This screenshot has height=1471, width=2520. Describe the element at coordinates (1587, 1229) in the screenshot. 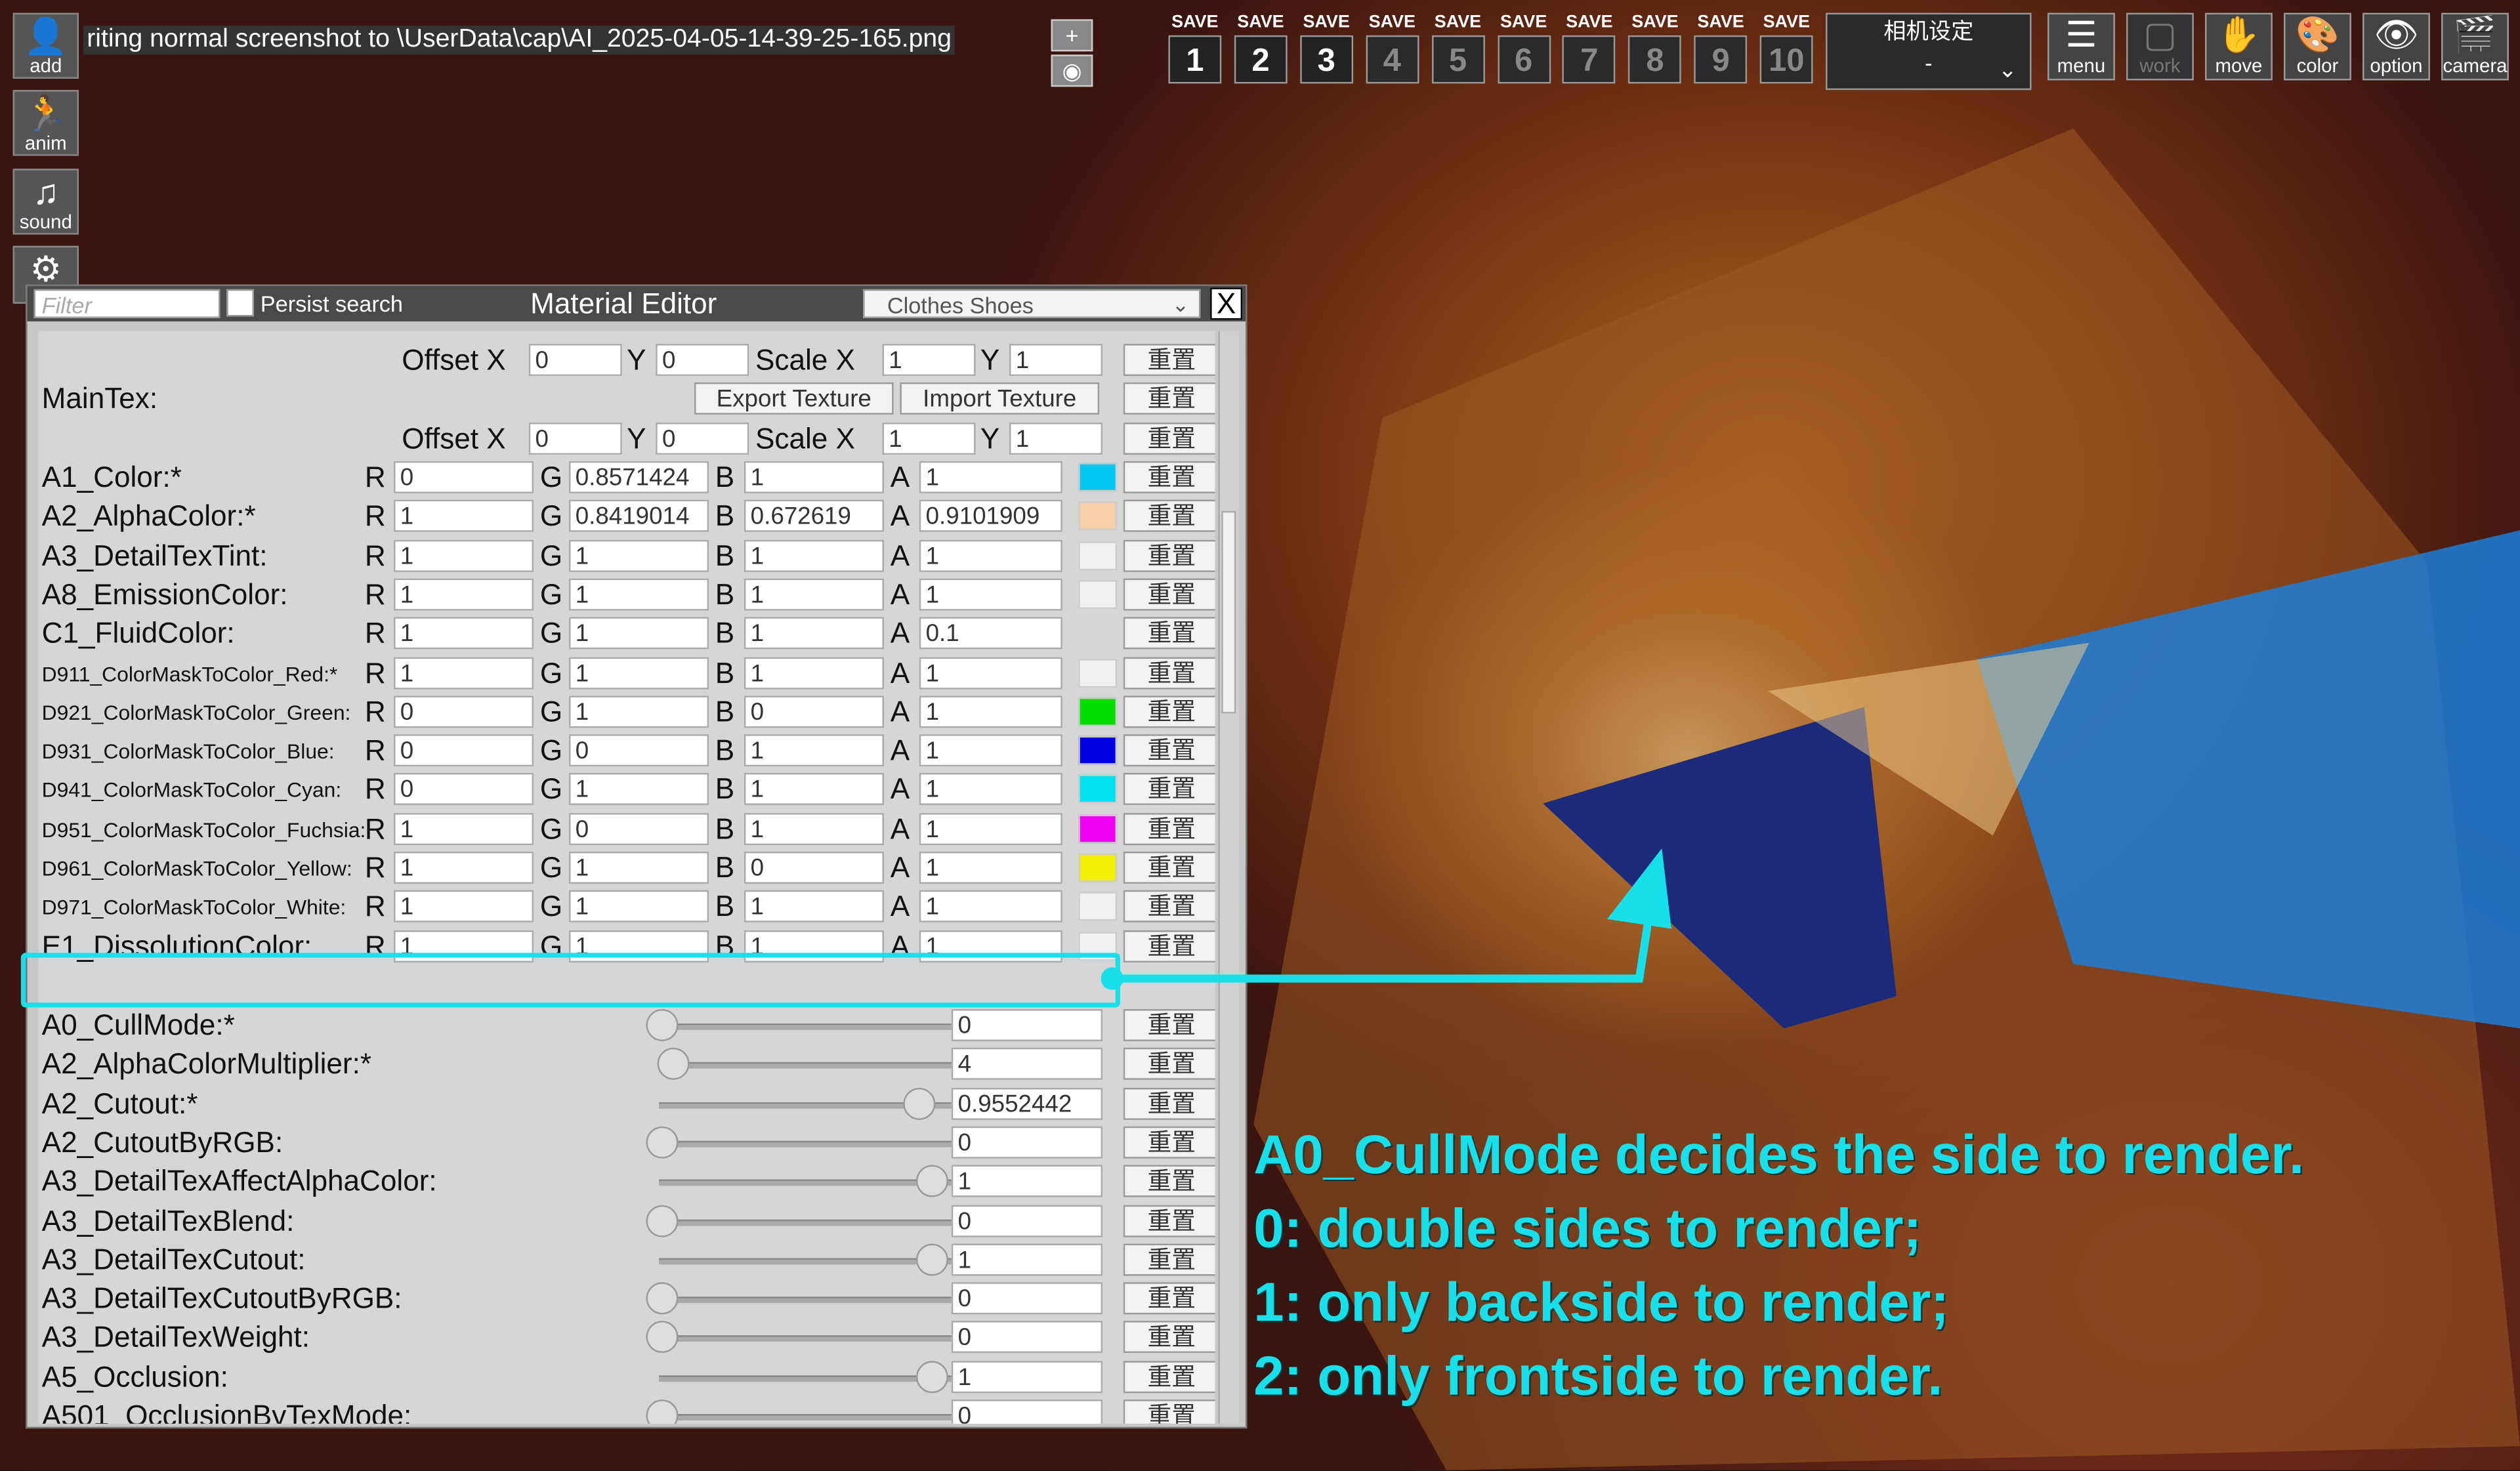

I see `annotation-line: 0: double sides to render;` at that location.